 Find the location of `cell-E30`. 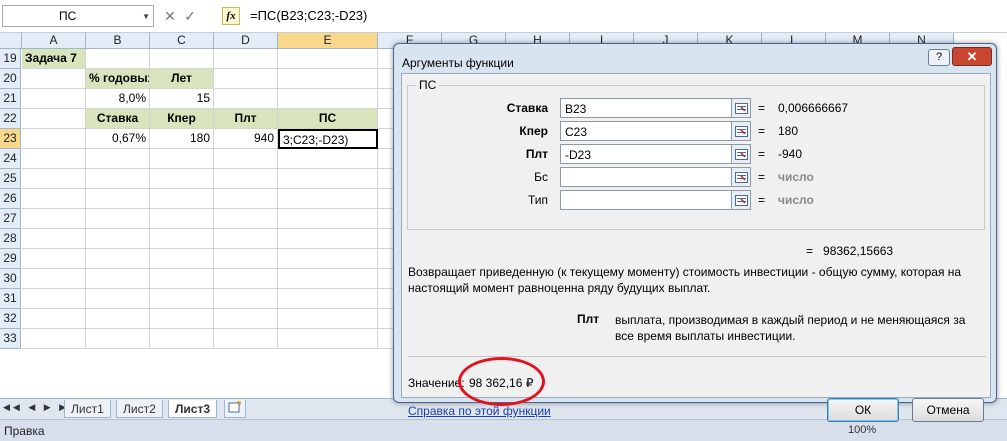

cell-E30 is located at coordinates (328, 279).